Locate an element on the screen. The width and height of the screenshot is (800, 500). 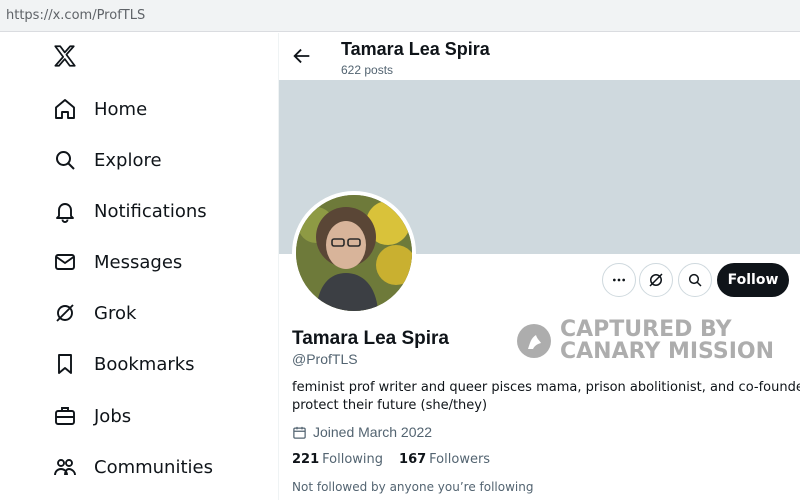
calendar-icon is located at coordinates (299, 432).